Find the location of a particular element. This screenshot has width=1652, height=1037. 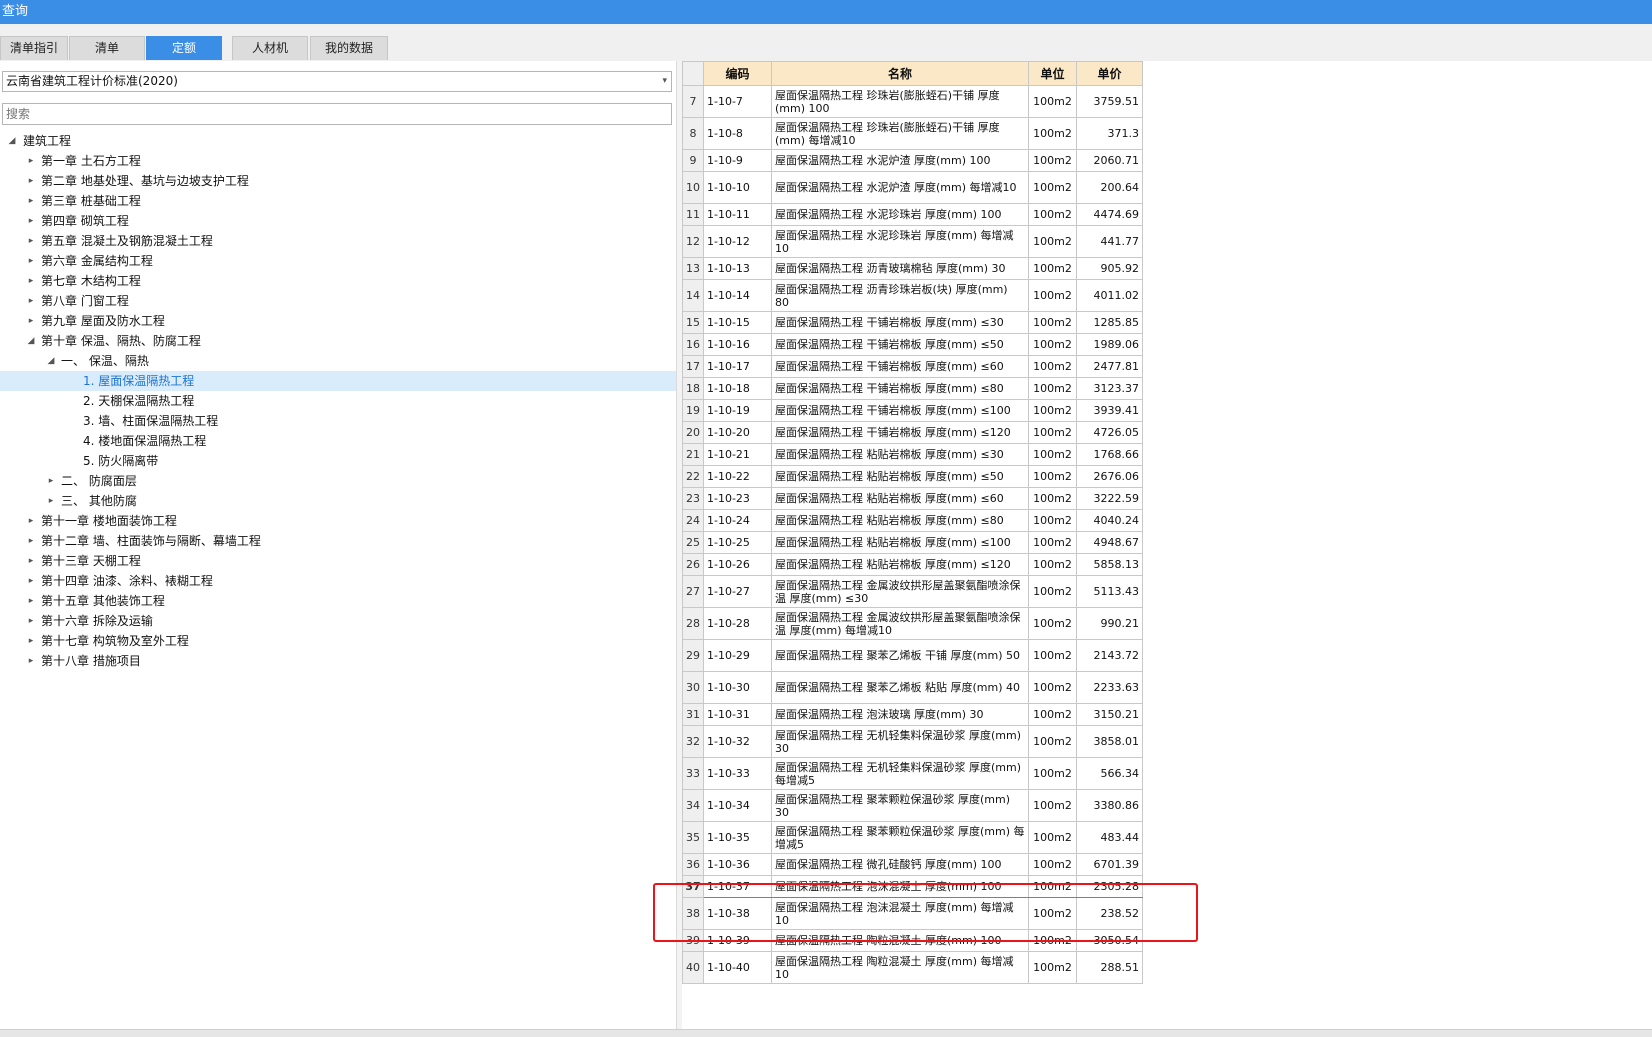

cell-name: 屋面保温隔热工程 金属波纹拱形屋盖聚氨酯喷涂保温 厚度(mm) 每增减10 is located at coordinates (900, 623).